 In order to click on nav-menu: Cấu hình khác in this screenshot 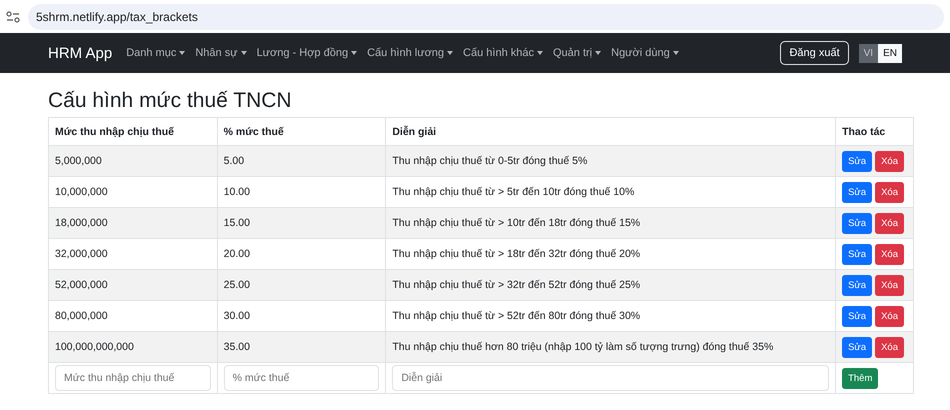, I will do `click(503, 53)`.